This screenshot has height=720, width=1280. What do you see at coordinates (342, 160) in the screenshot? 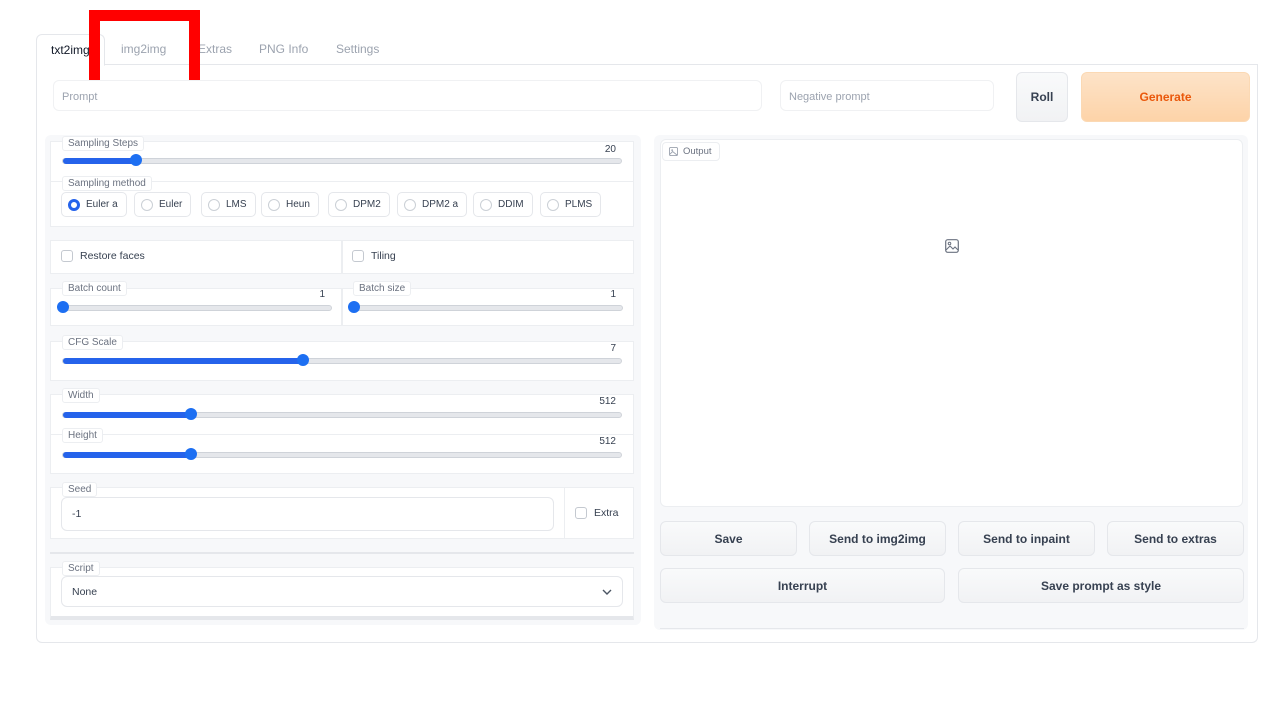
I see `sampling-steps-slider` at bounding box center [342, 160].